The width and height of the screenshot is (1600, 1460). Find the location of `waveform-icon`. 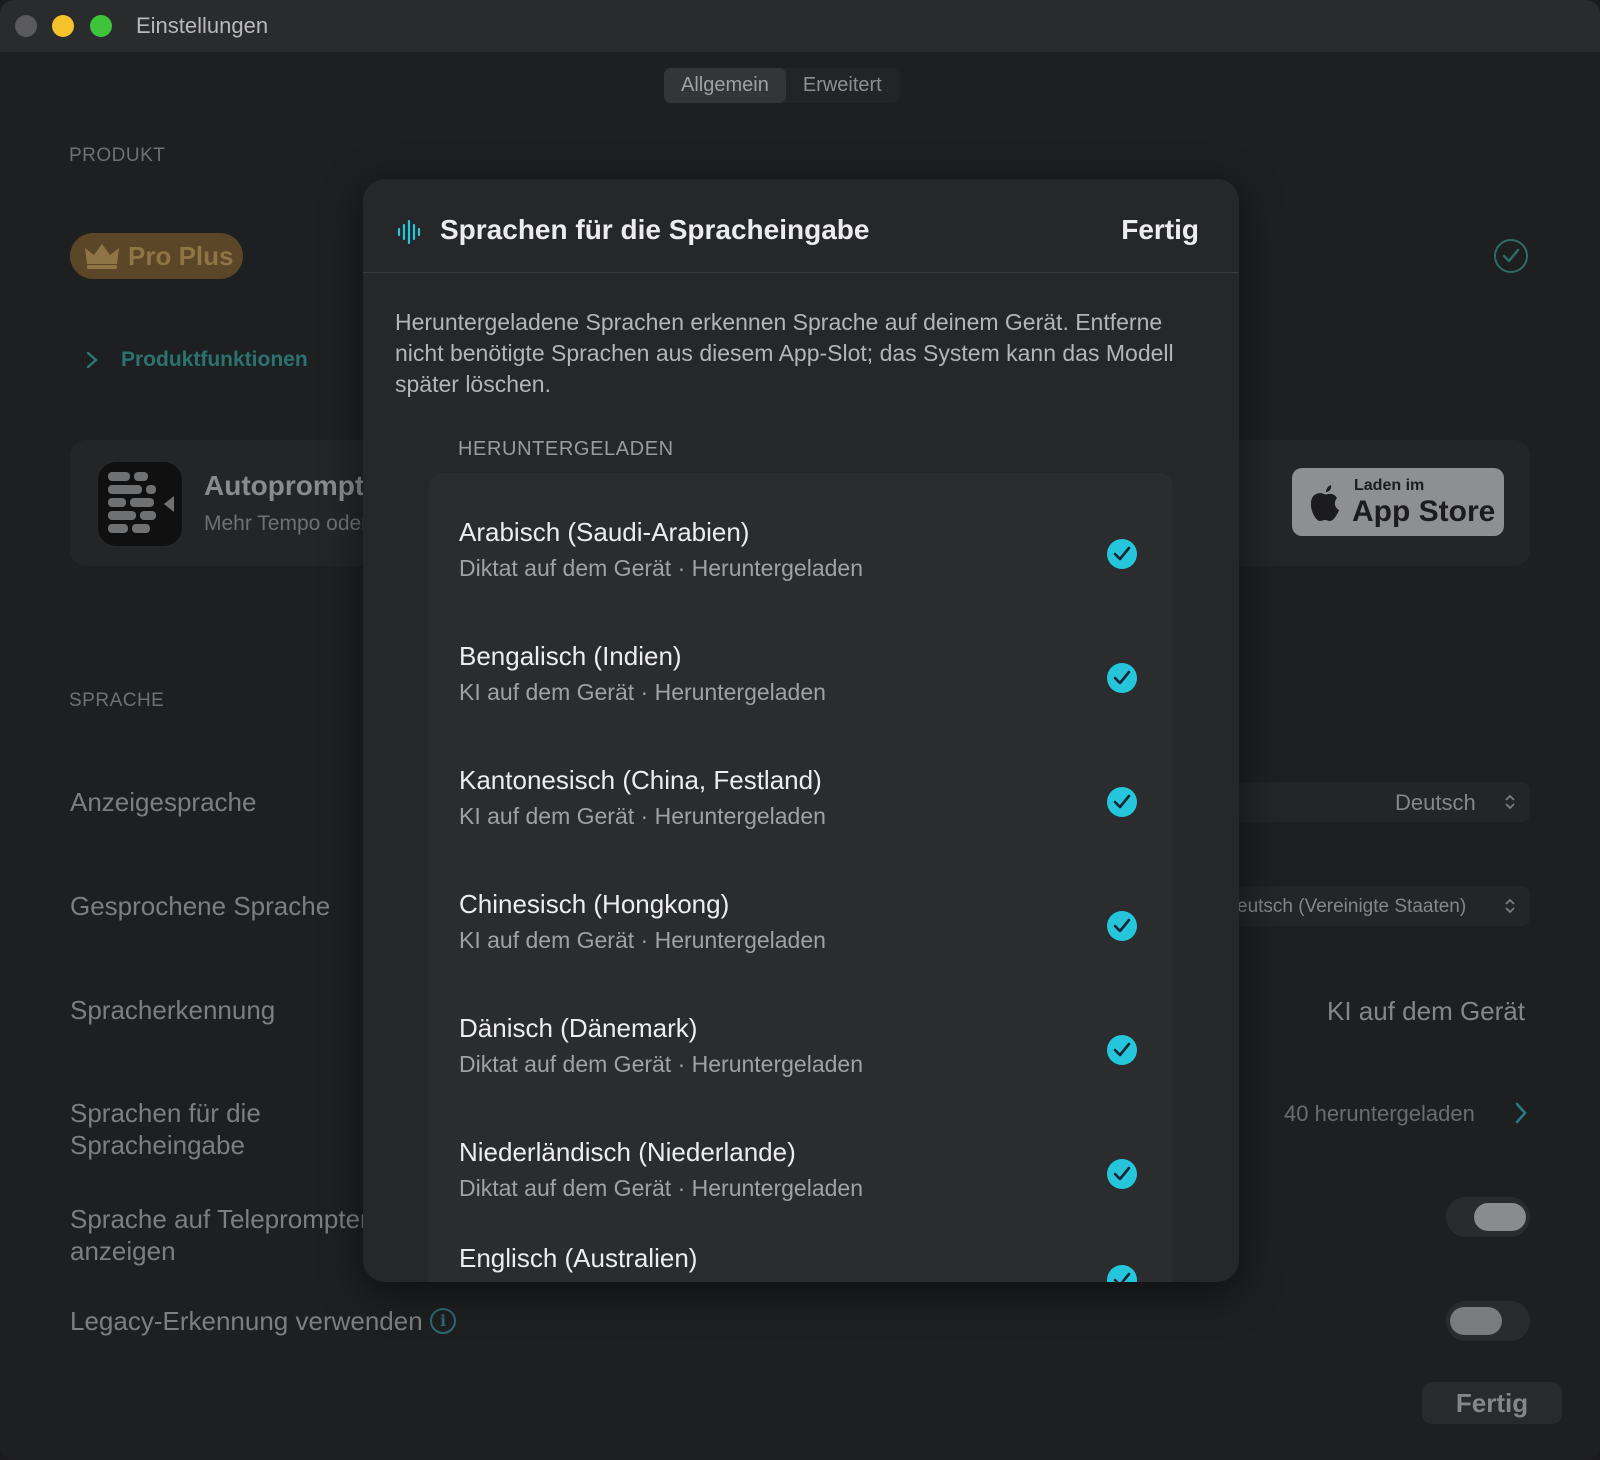

waveform-icon is located at coordinates (409, 232).